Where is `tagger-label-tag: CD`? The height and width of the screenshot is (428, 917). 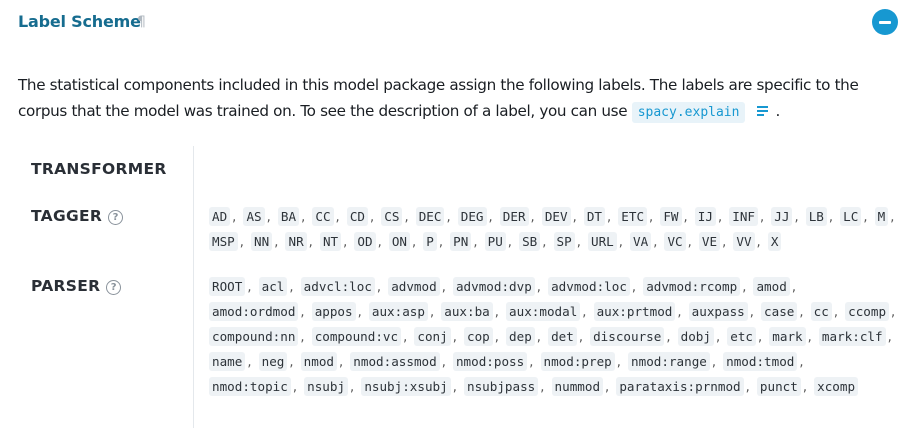 tagger-label-tag: CD is located at coordinates (357, 216).